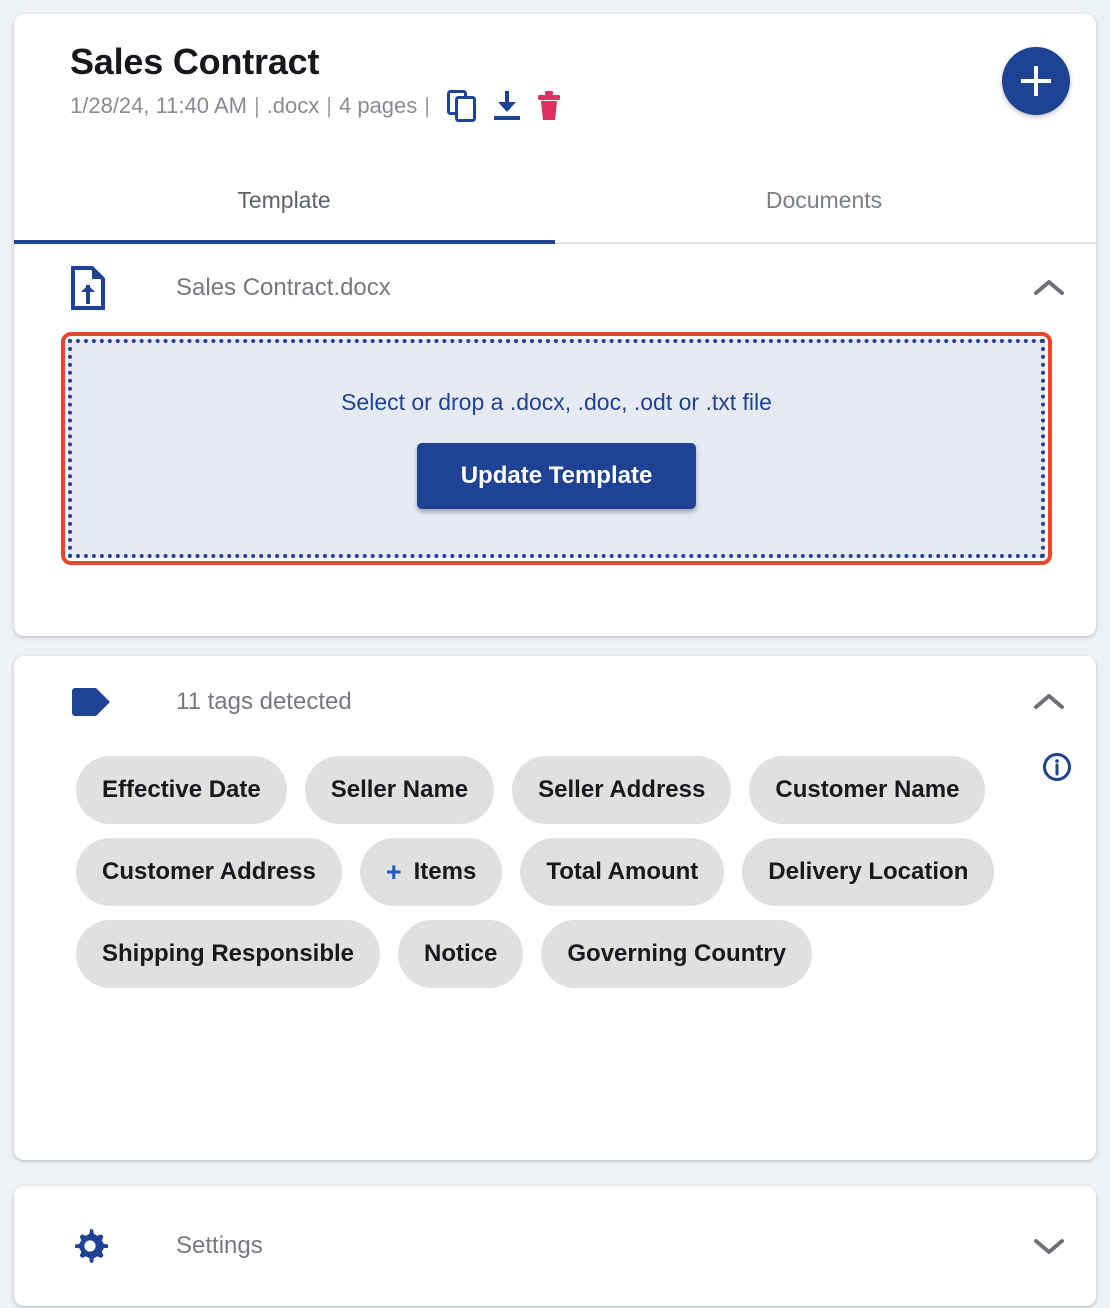  I want to click on tag-chip-label: Delivery Location, so click(868, 871).